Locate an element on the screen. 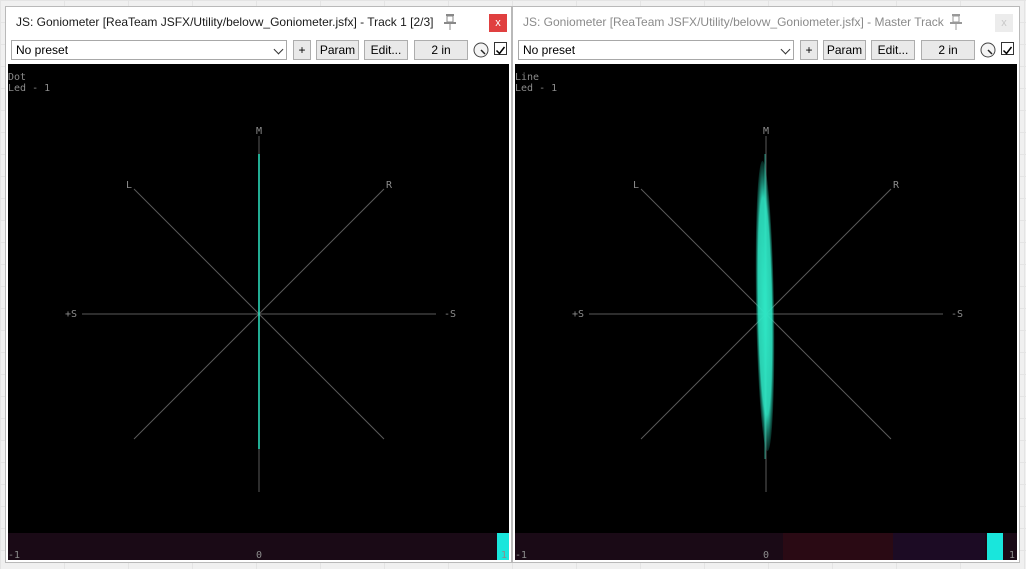 The width and height of the screenshot is (1026, 569). mode-label: Dot is located at coordinates (17, 77).